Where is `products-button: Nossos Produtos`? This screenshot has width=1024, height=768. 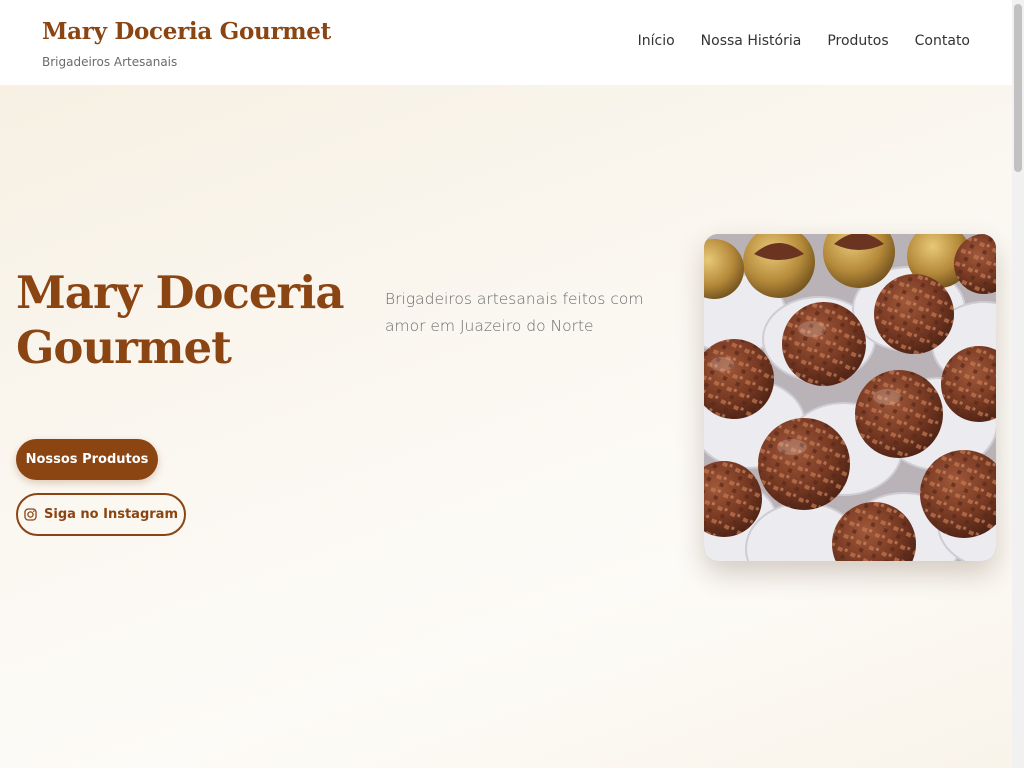
products-button: Nossos Produtos is located at coordinates (87, 459).